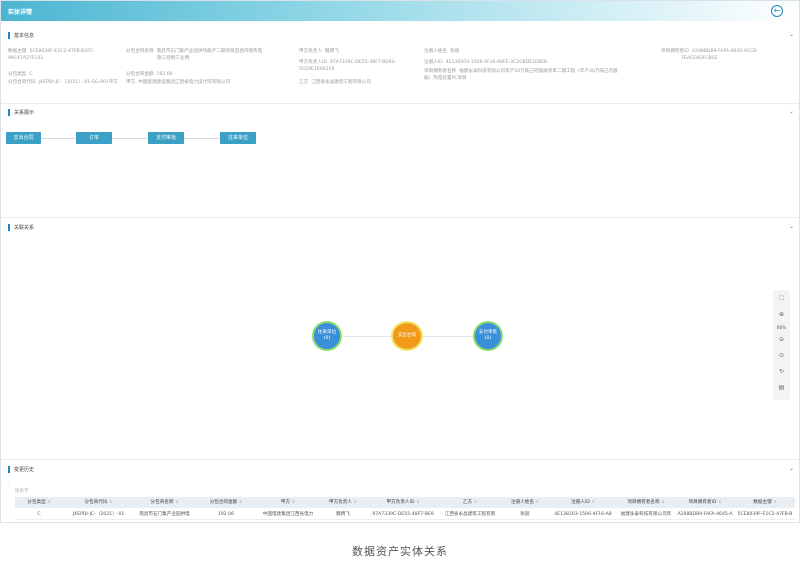  Describe the element at coordinates (63, 82) in the screenshot. I see `info-sub-code: 分包合同代码 JXEPDI-JC-（2021）-01-SG-001平方` at that location.